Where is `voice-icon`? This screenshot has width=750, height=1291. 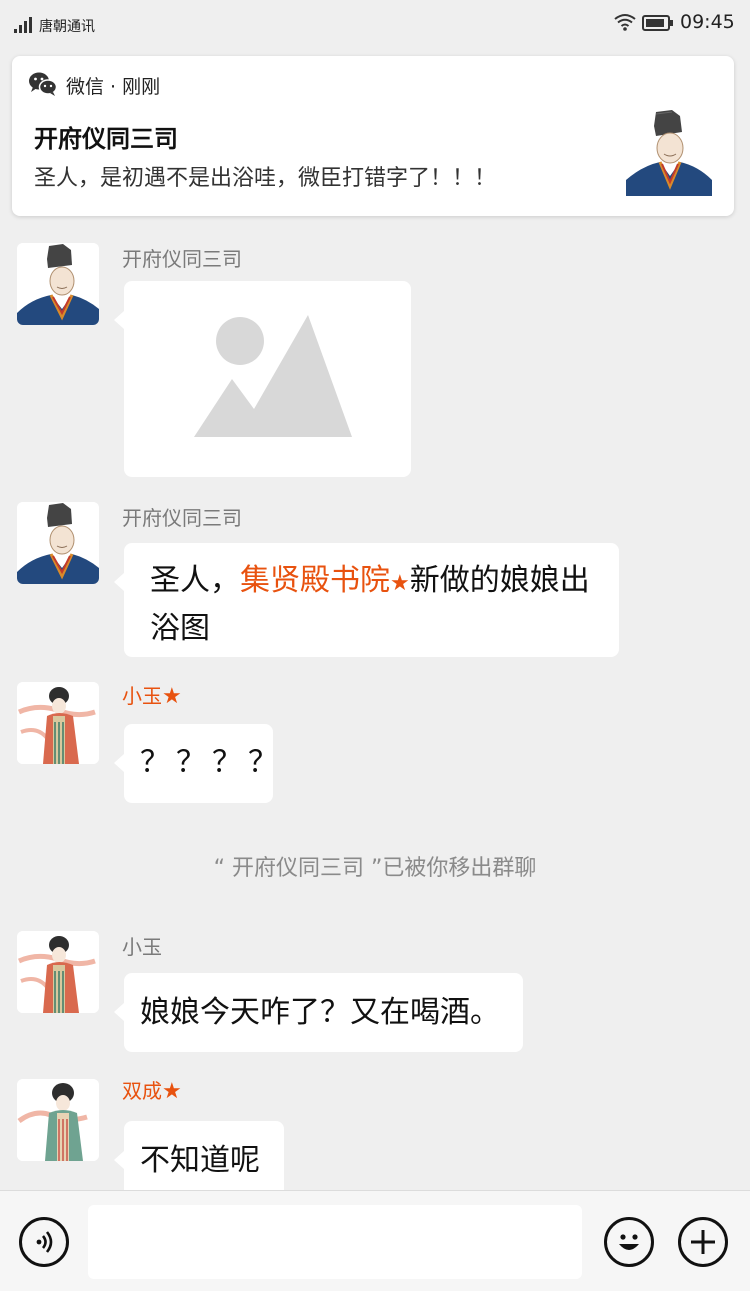
voice-icon is located at coordinates (44, 1242).